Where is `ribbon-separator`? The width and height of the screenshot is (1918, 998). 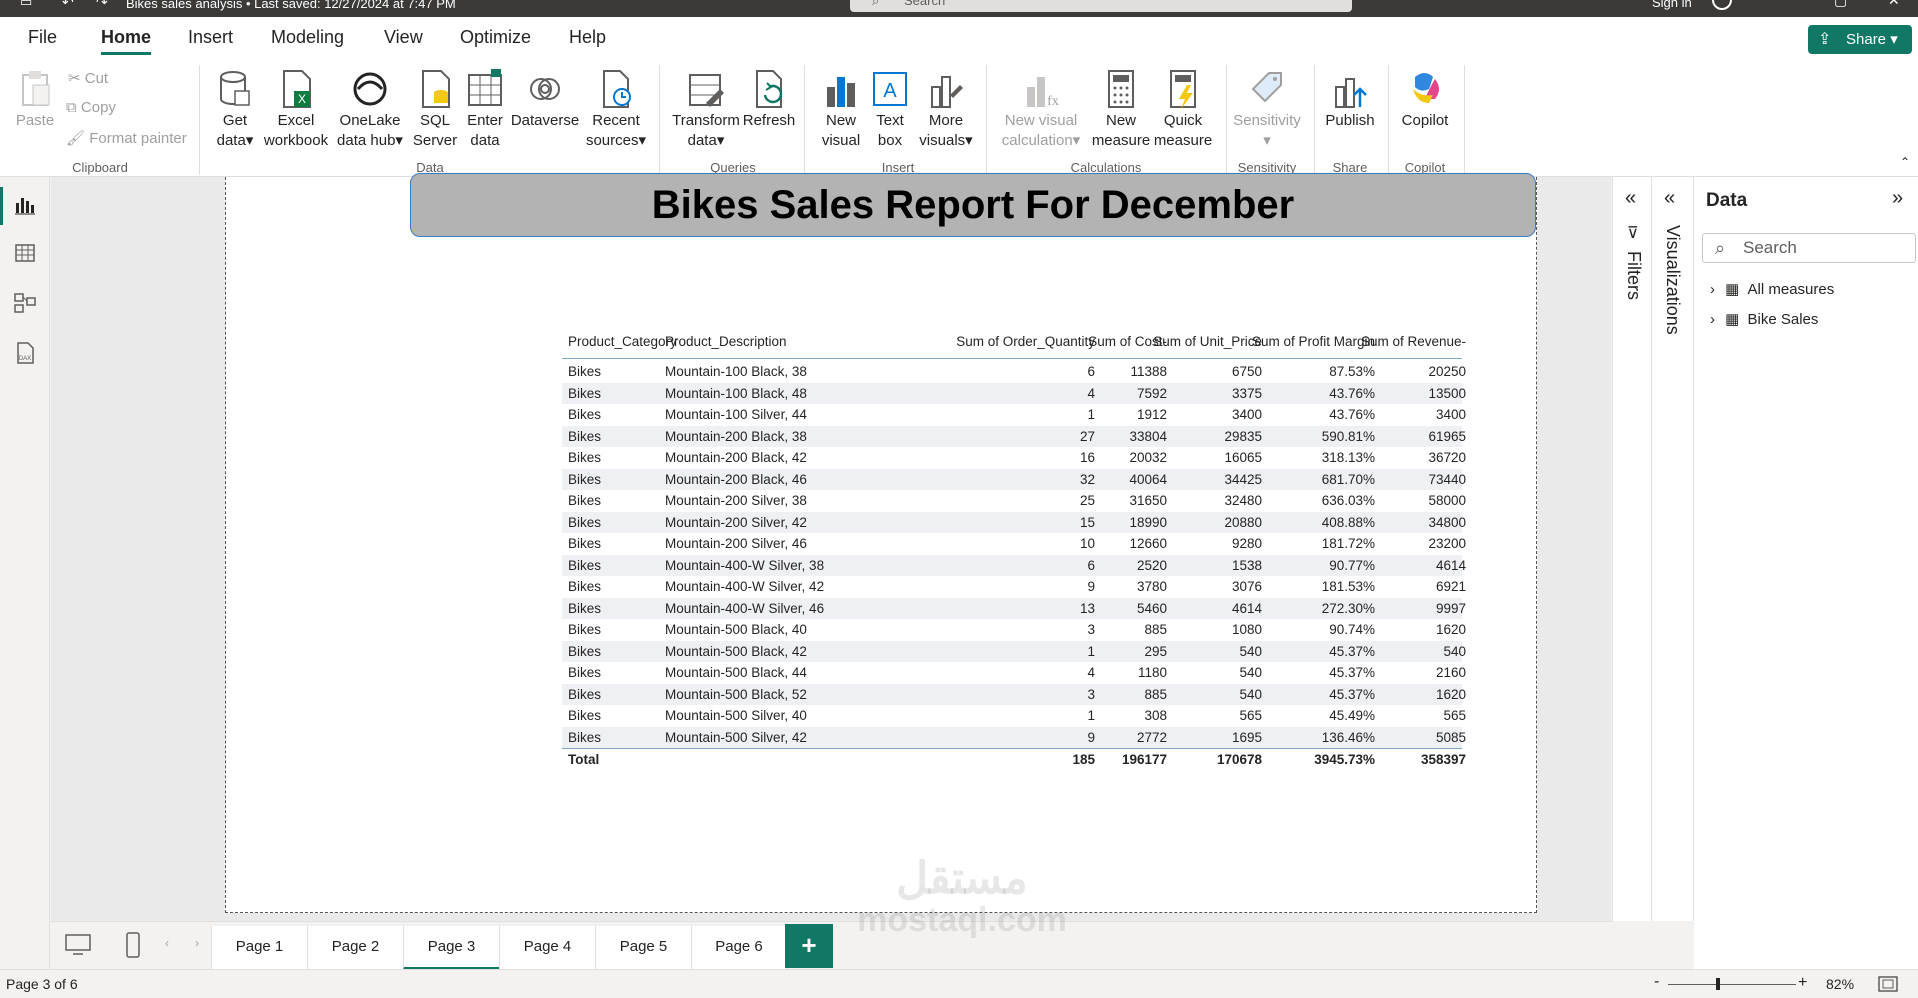 ribbon-separator is located at coordinates (1314, 120).